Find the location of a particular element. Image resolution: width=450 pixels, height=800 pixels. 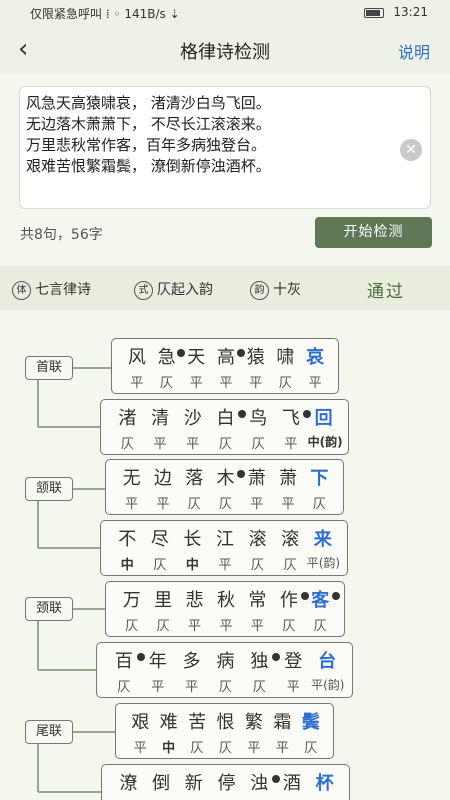

couplet-label: 尾联 is located at coordinates (49, 732).